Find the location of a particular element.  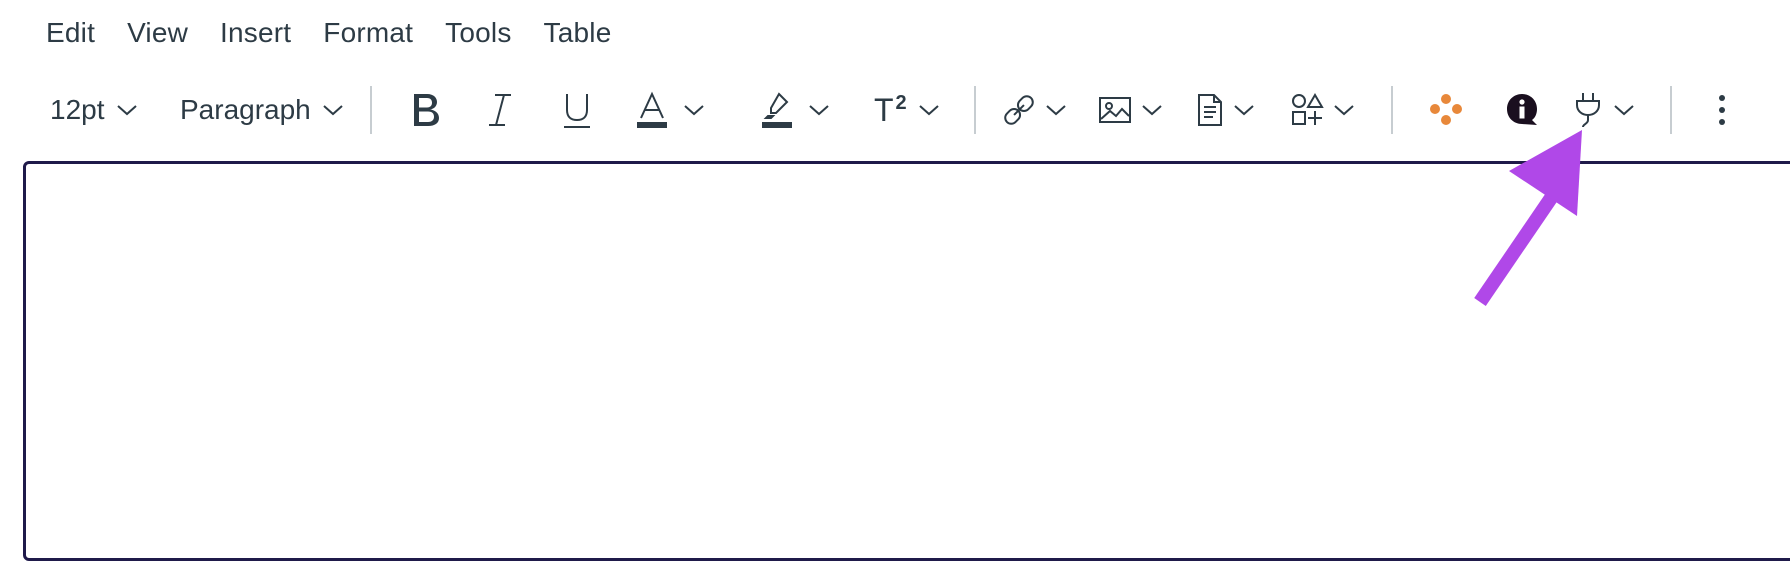

highlight-icon is located at coordinates (777, 110).